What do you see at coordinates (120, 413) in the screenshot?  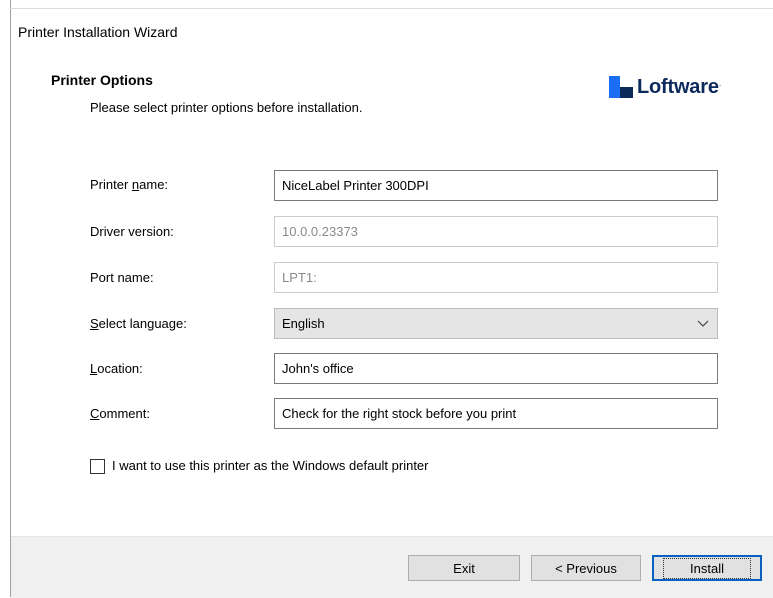 I see `comment-label: Comment:` at bounding box center [120, 413].